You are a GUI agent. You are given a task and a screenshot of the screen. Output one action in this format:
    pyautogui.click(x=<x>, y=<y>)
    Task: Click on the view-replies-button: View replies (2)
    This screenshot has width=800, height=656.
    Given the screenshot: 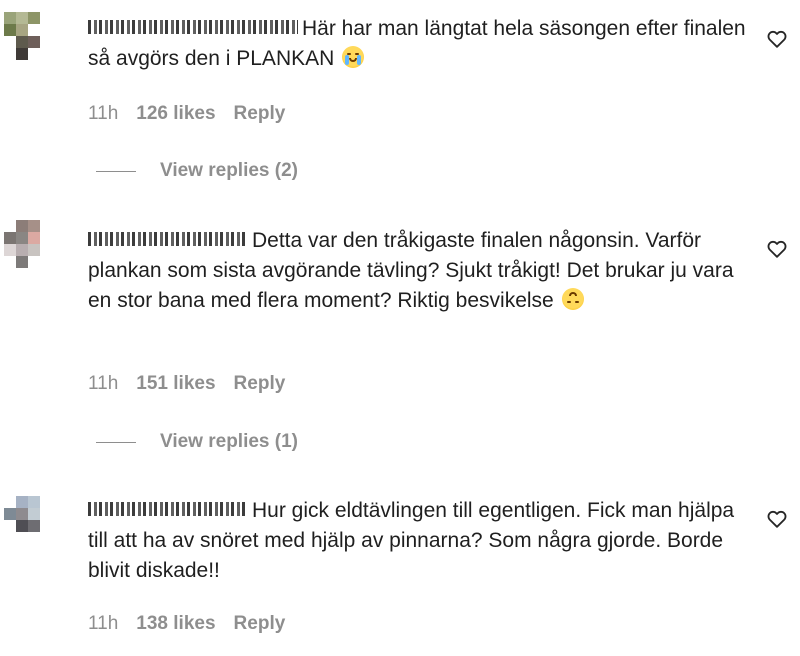 What is the action you would take?
    pyautogui.click(x=197, y=171)
    